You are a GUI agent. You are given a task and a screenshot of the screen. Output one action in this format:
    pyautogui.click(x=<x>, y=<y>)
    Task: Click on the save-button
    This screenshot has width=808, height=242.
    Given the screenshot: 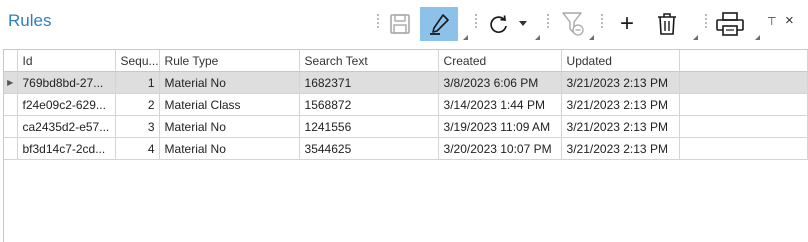 What is the action you would take?
    pyautogui.click(x=400, y=24)
    